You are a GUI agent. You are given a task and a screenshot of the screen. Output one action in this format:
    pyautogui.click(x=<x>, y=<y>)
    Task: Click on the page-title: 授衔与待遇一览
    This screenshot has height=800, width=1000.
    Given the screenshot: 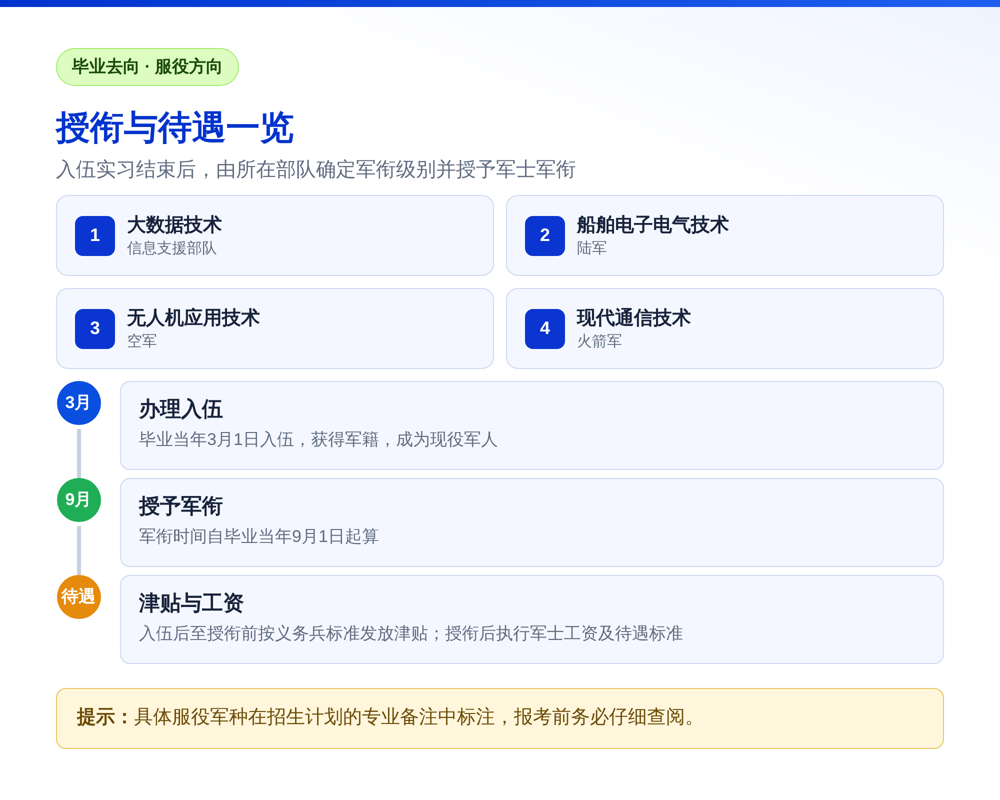 What is the action you would take?
    pyautogui.click(x=175, y=128)
    